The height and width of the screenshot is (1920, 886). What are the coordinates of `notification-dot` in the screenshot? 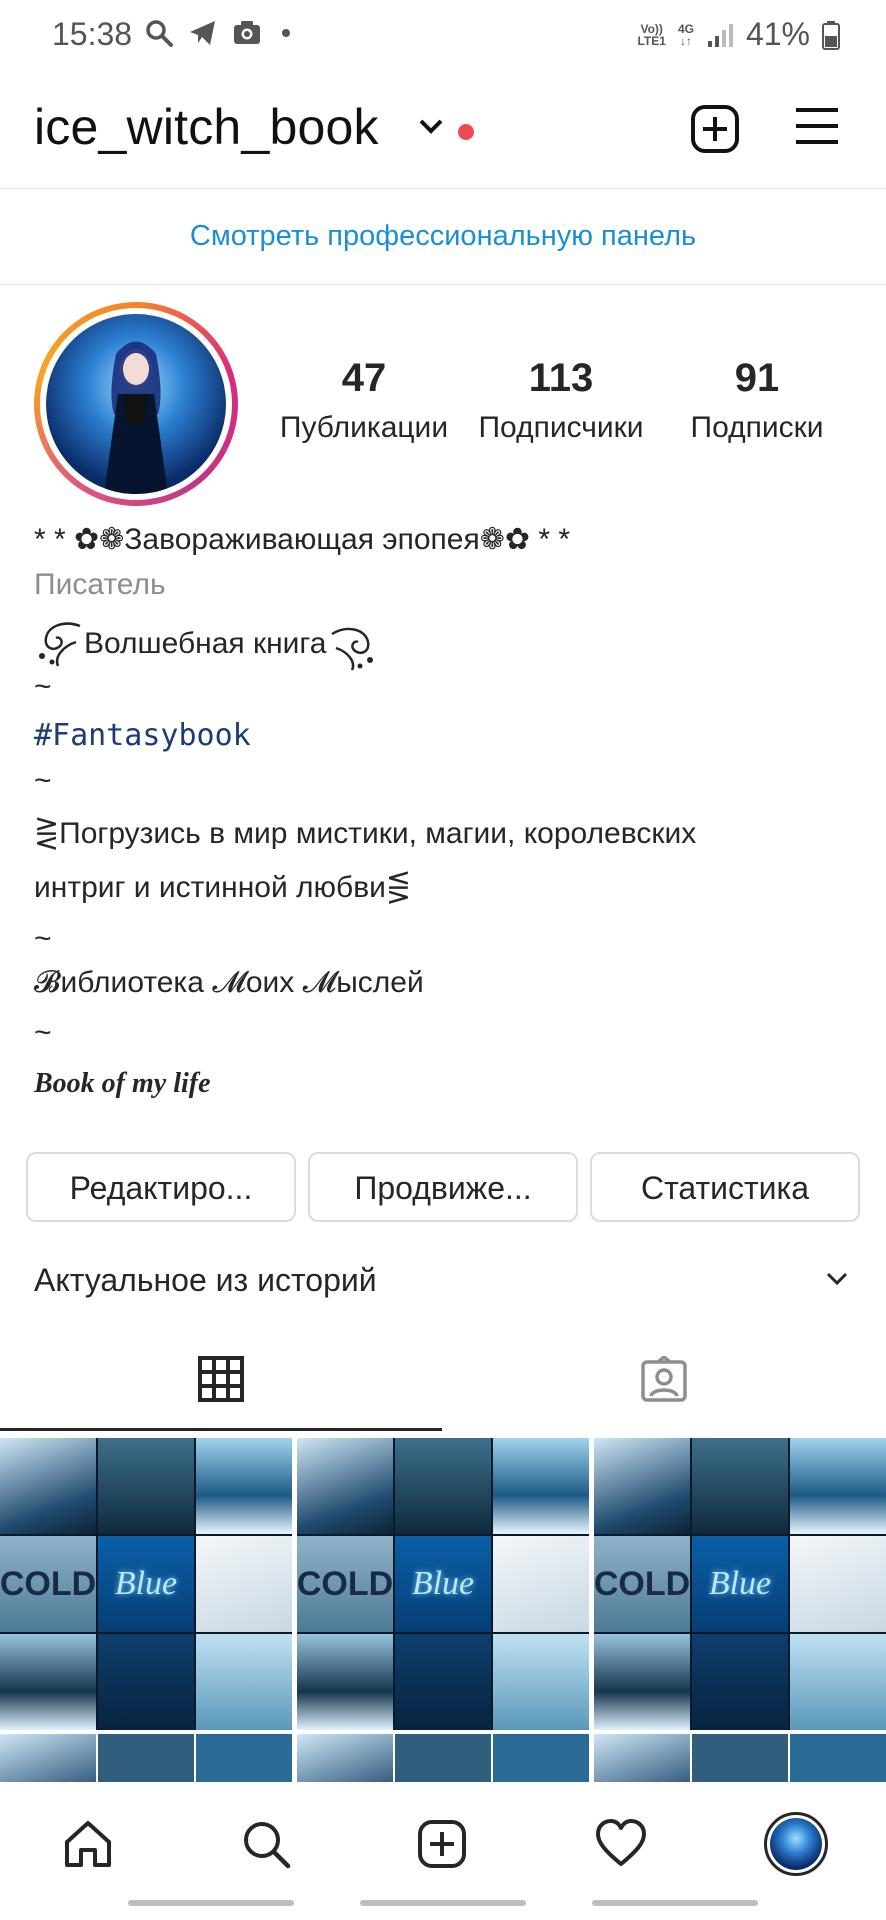 It's located at (466, 132).